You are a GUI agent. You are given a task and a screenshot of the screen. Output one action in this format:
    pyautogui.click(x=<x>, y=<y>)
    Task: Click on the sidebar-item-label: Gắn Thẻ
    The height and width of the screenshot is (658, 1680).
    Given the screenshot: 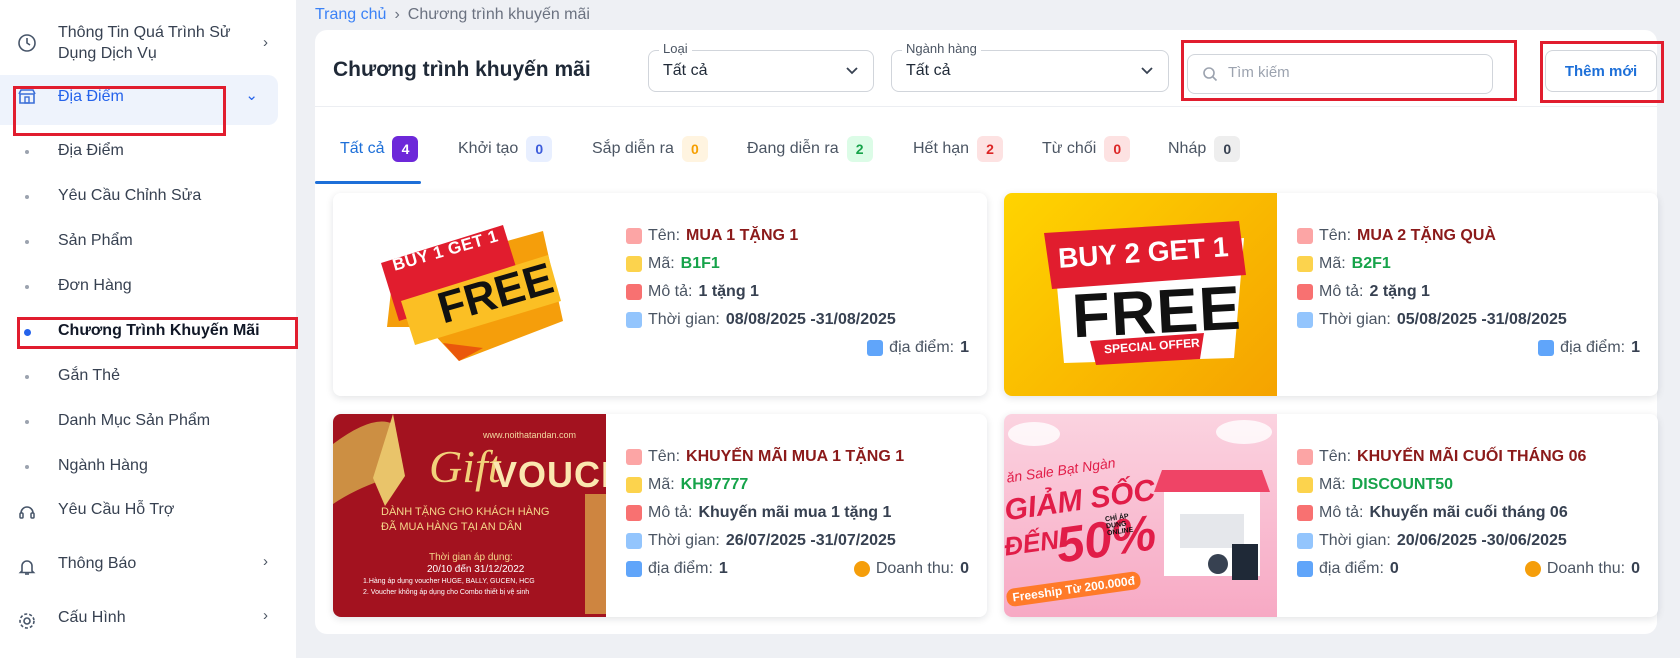 What is the action you would take?
    pyautogui.click(x=89, y=375)
    